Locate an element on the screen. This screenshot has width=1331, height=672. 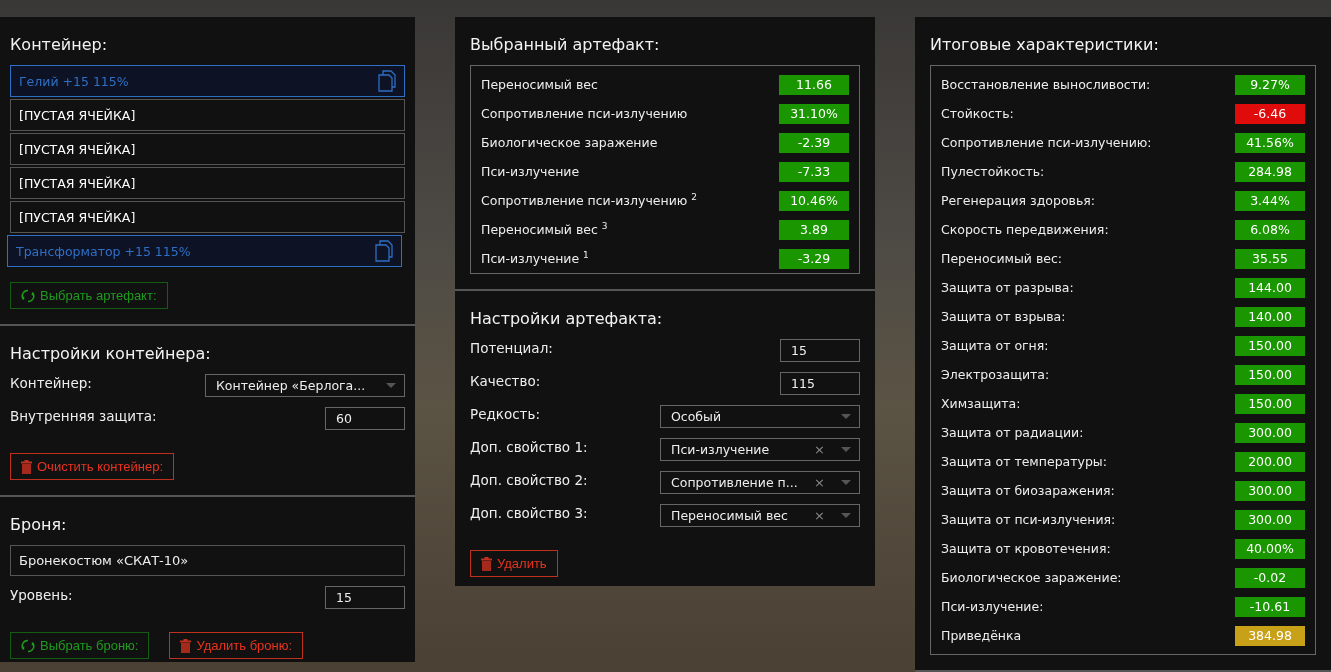
section-title: Контейнер: is located at coordinates (59, 45).